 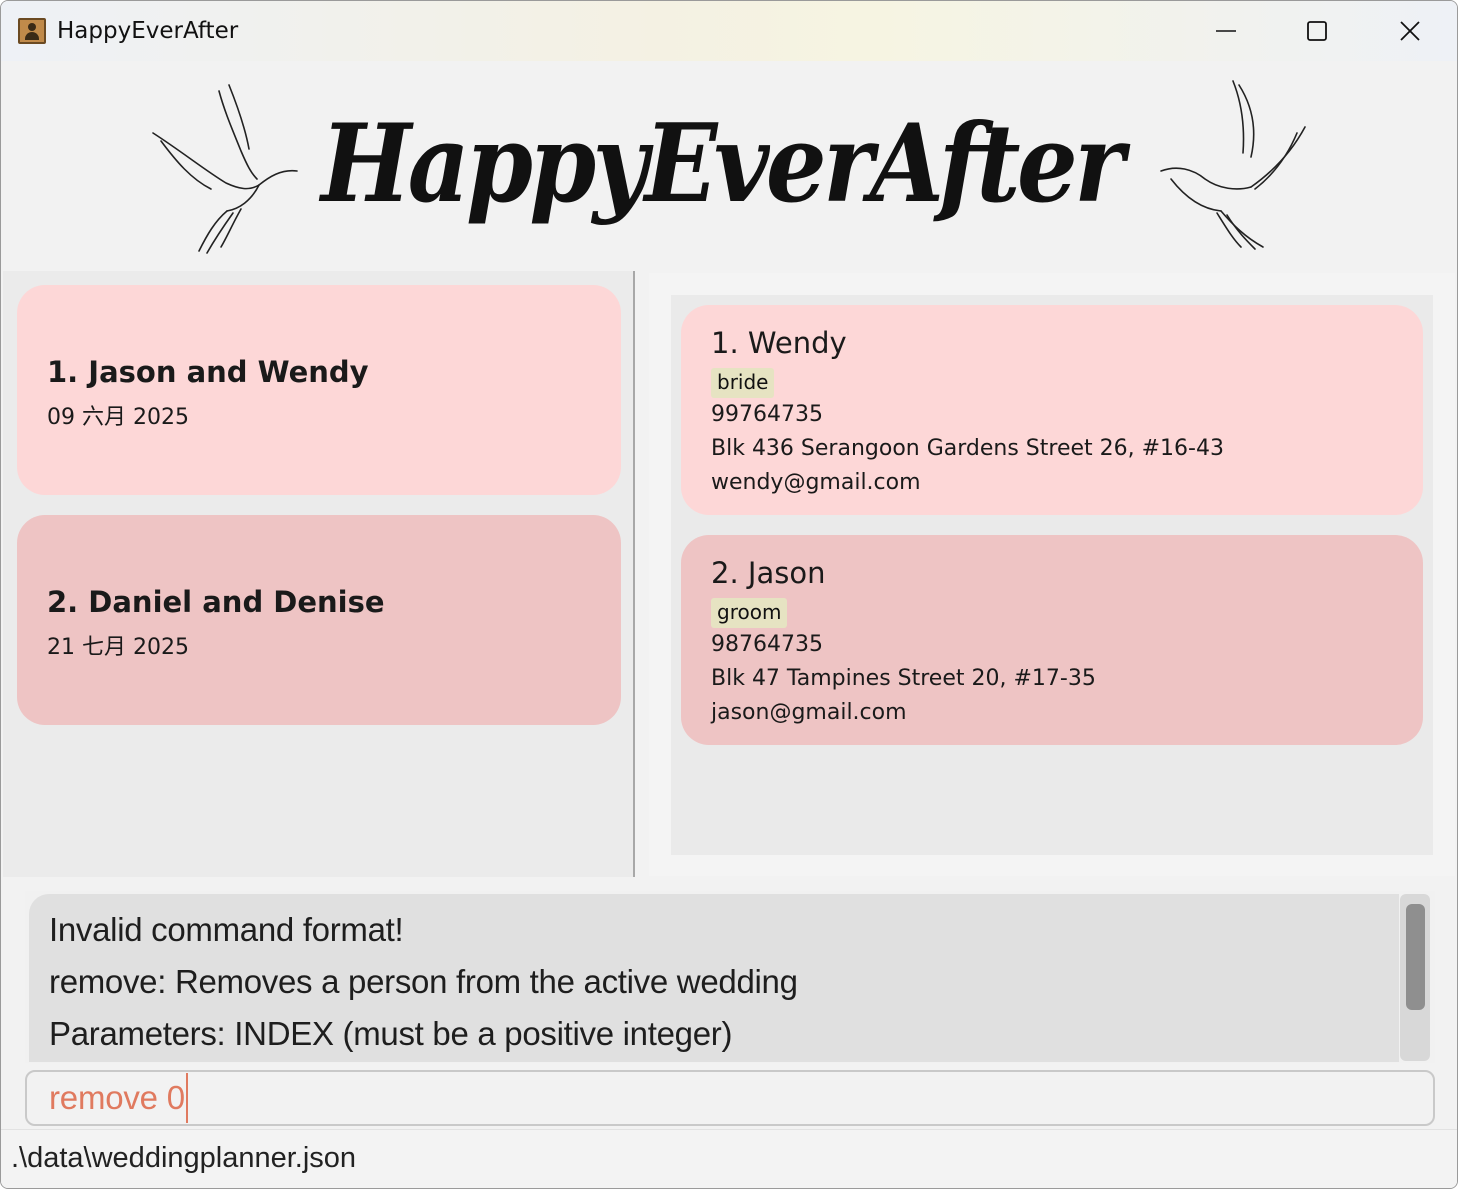 What do you see at coordinates (225, 169) in the screenshot?
I see `dove-left-icon` at bounding box center [225, 169].